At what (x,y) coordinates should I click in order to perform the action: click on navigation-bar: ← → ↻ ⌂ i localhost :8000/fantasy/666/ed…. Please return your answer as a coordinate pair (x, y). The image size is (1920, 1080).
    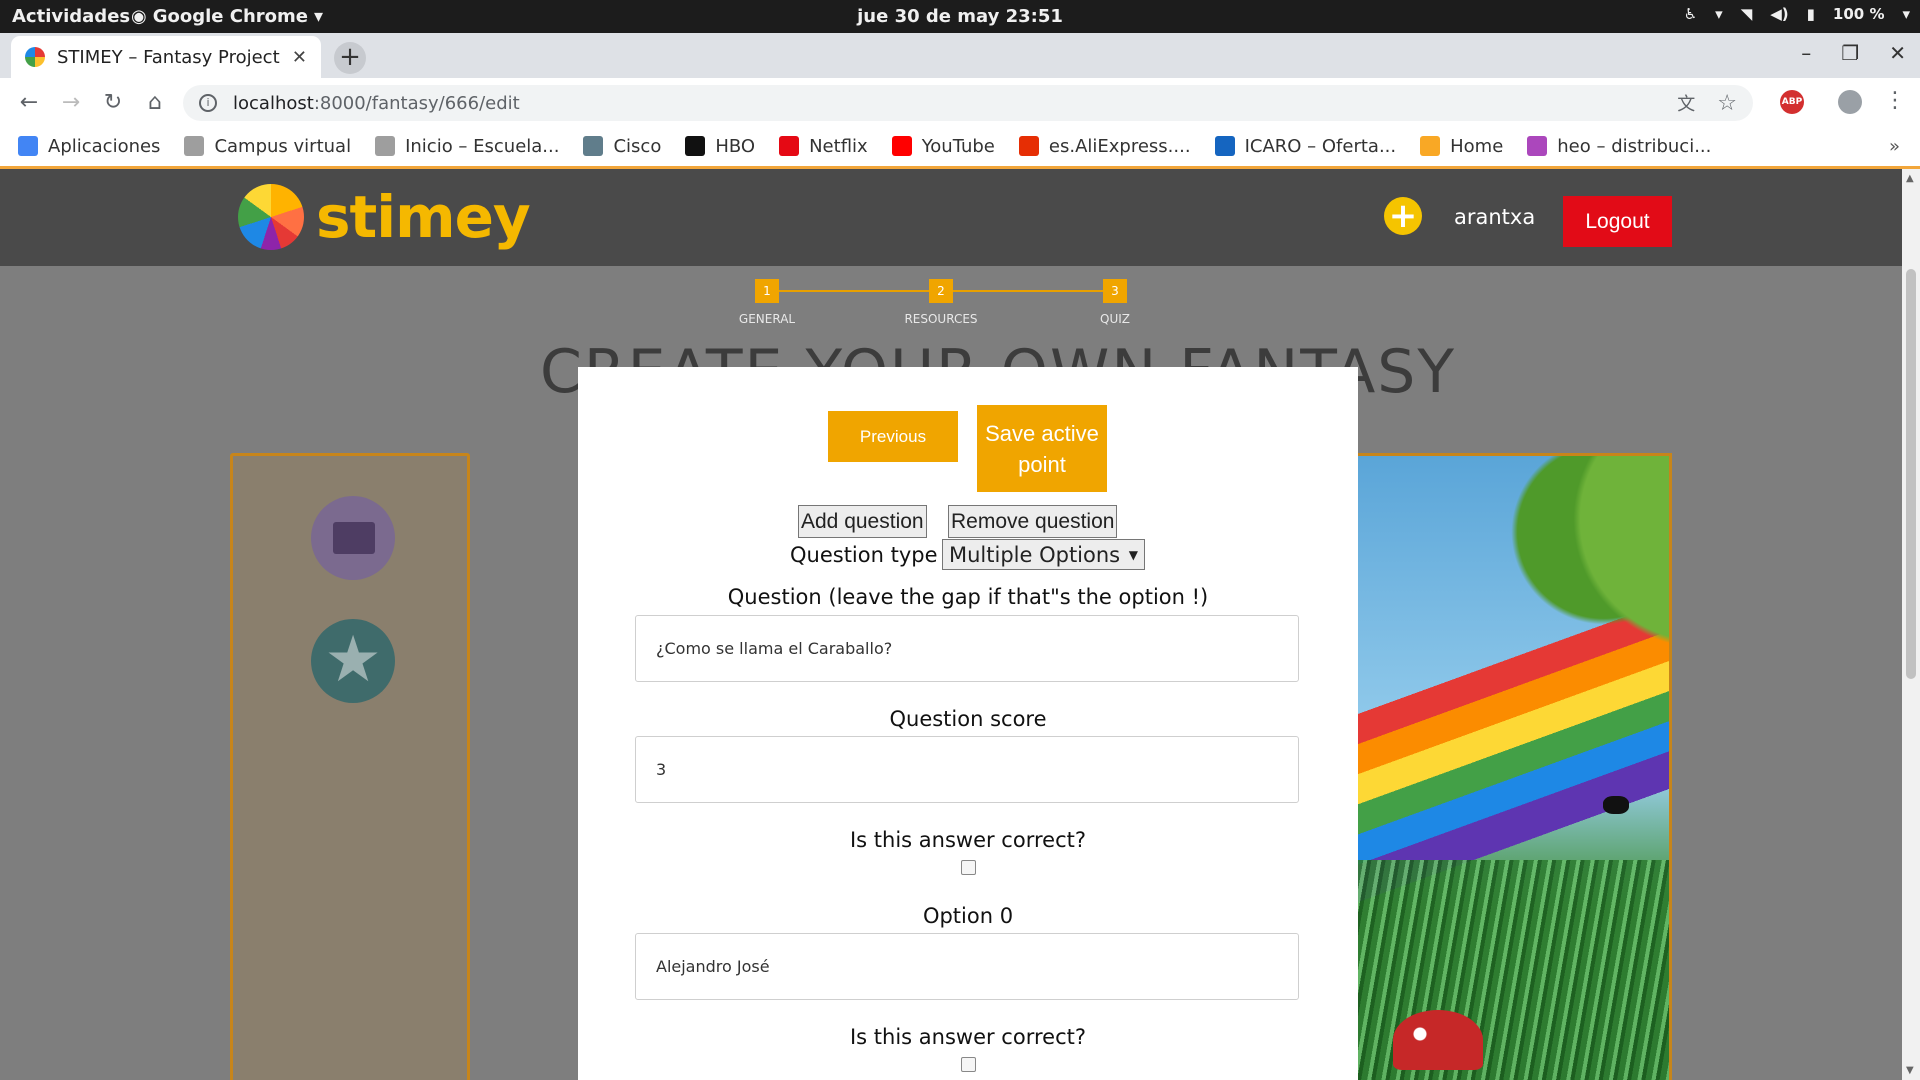
    Looking at the image, I should click on (960, 102).